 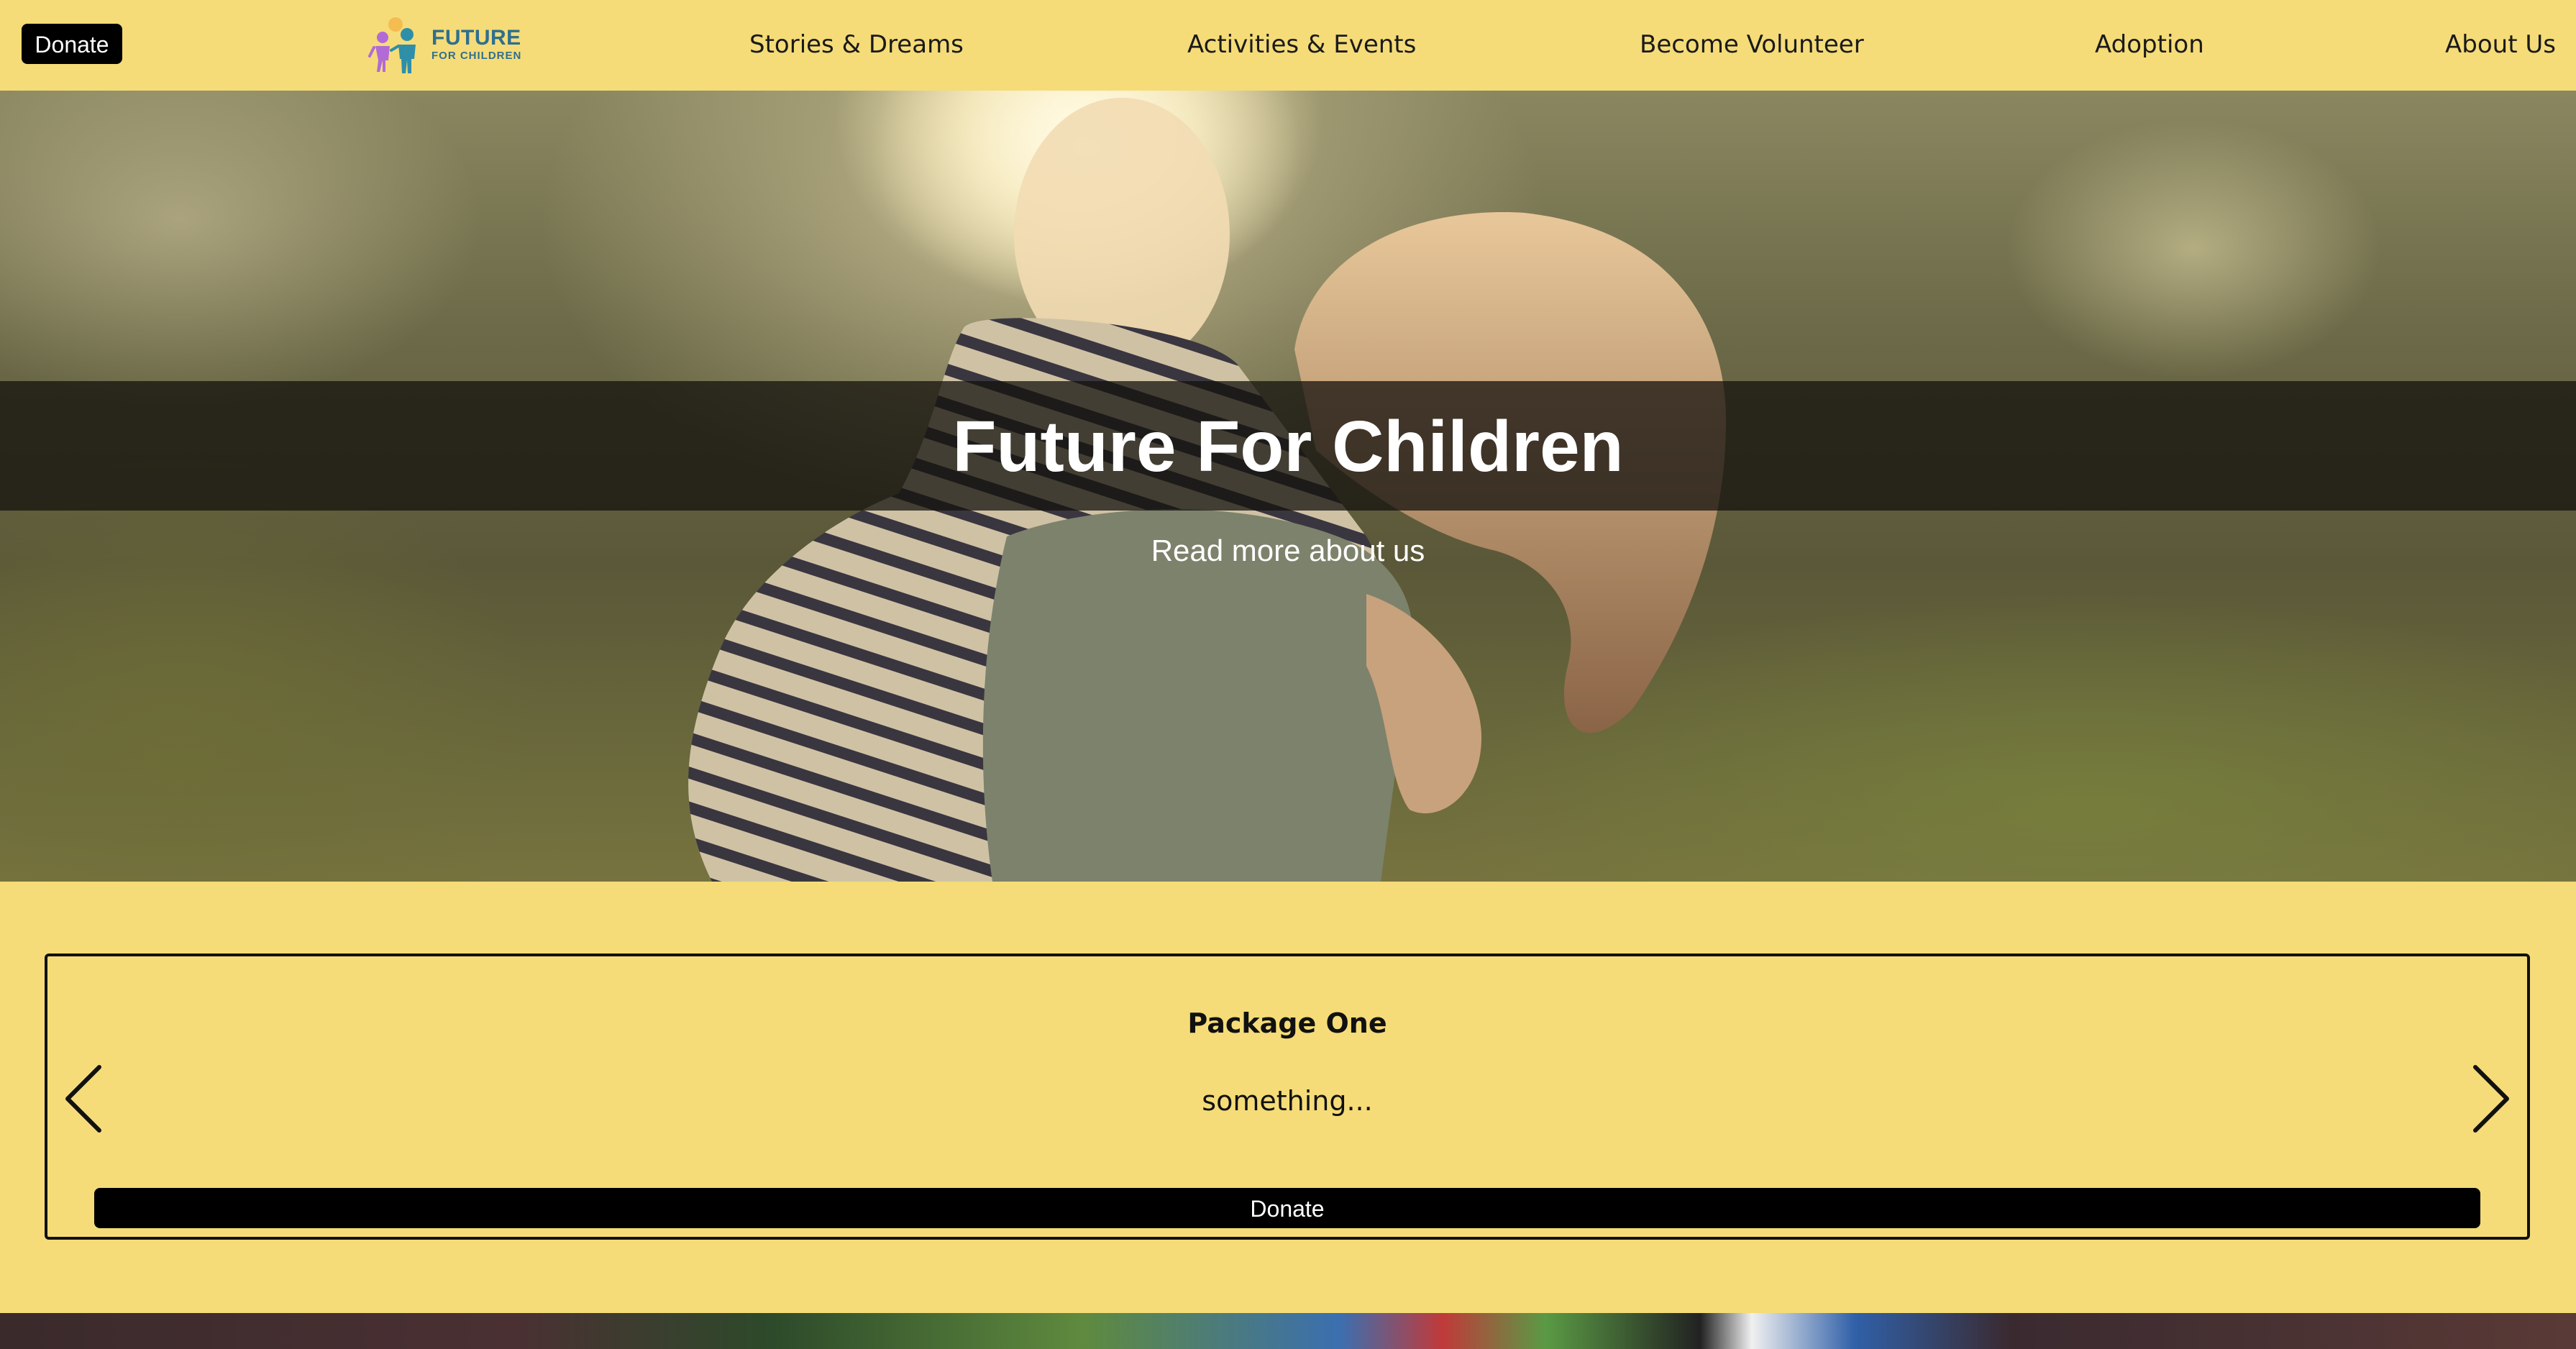 What do you see at coordinates (1288, 447) in the screenshot?
I see `hero-title: Future For Children` at bounding box center [1288, 447].